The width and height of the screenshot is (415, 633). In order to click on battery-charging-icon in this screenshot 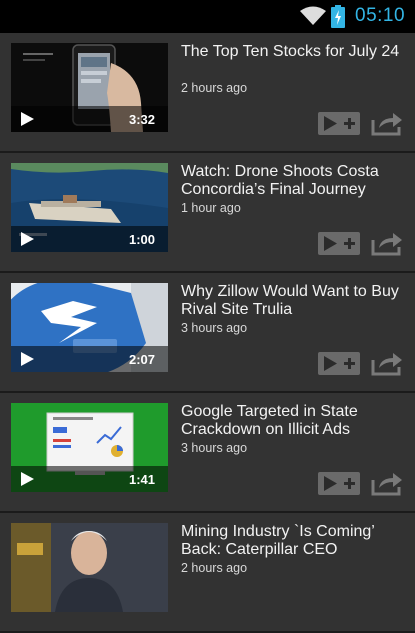, I will do `click(338, 16)`.